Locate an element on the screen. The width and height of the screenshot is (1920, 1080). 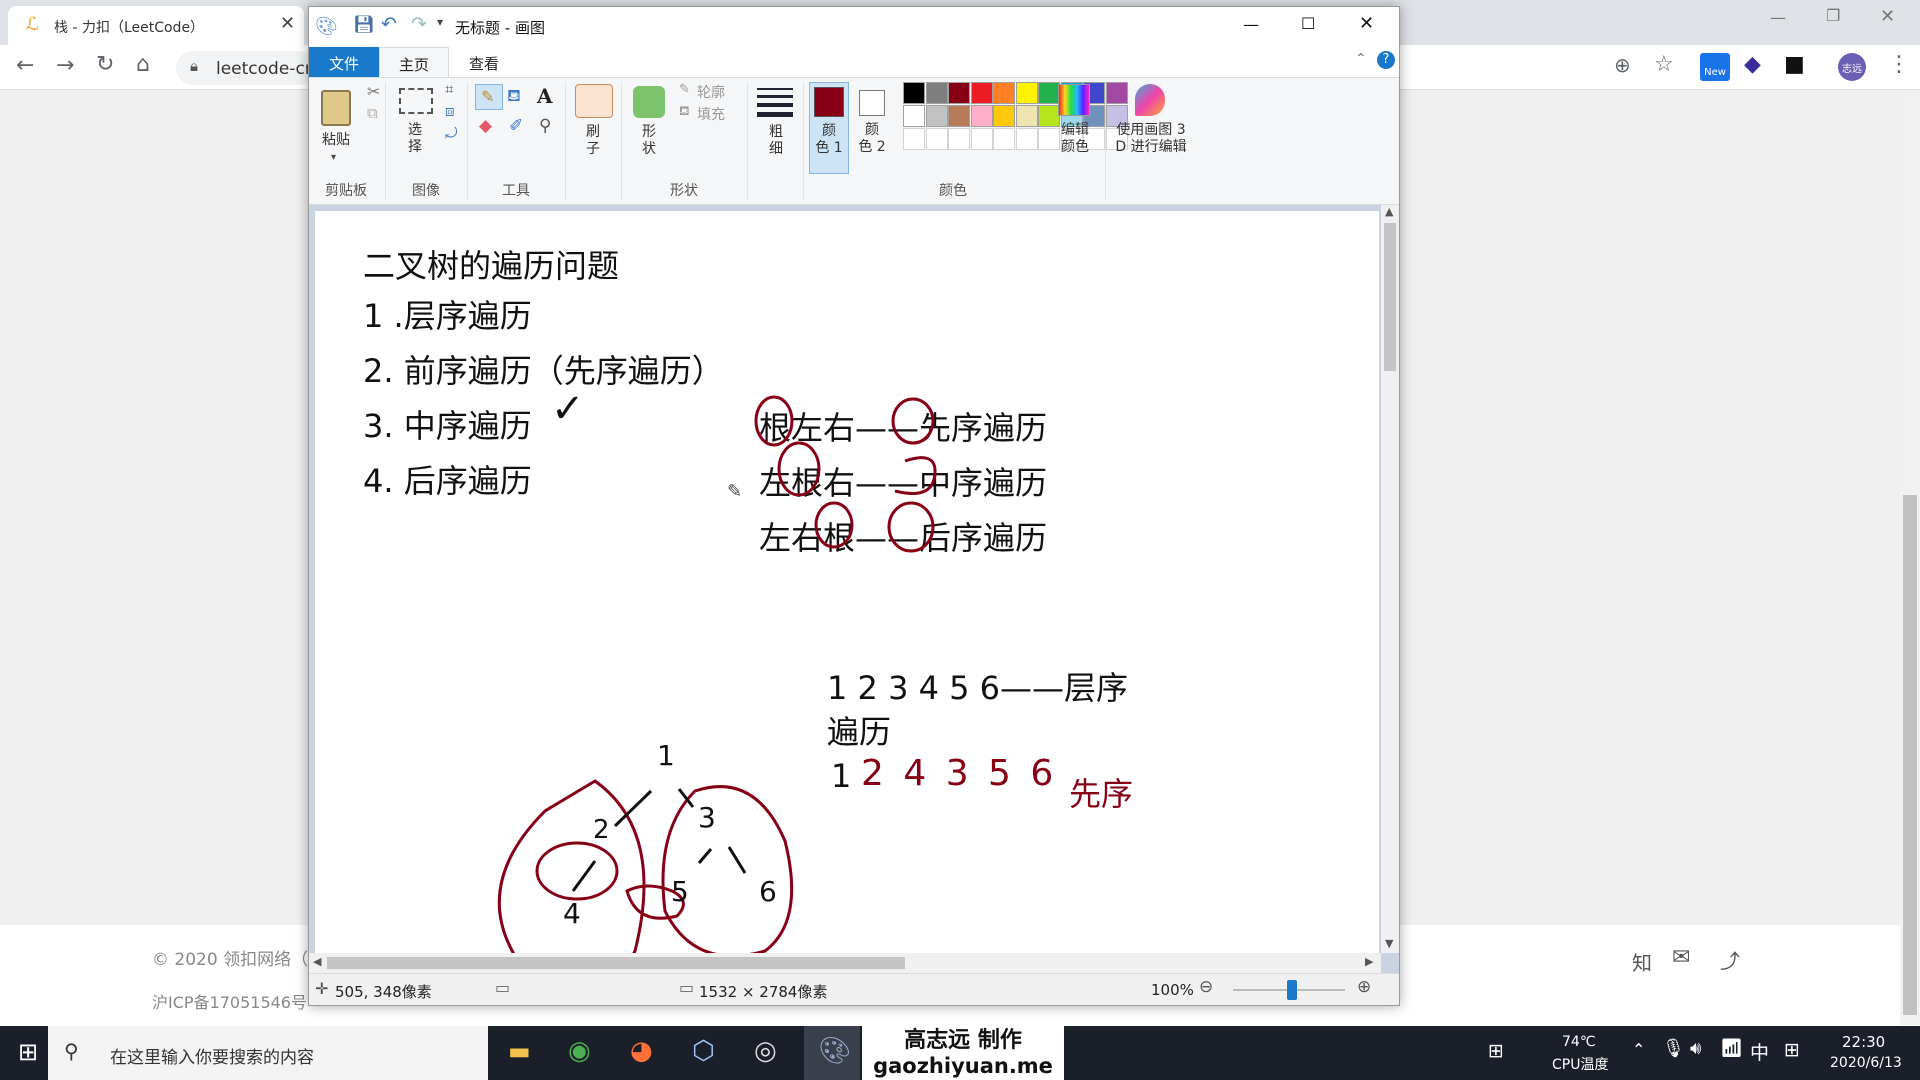
paint3d-button: 使用画图 3 D 进行编辑 is located at coordinates (1151, 128).